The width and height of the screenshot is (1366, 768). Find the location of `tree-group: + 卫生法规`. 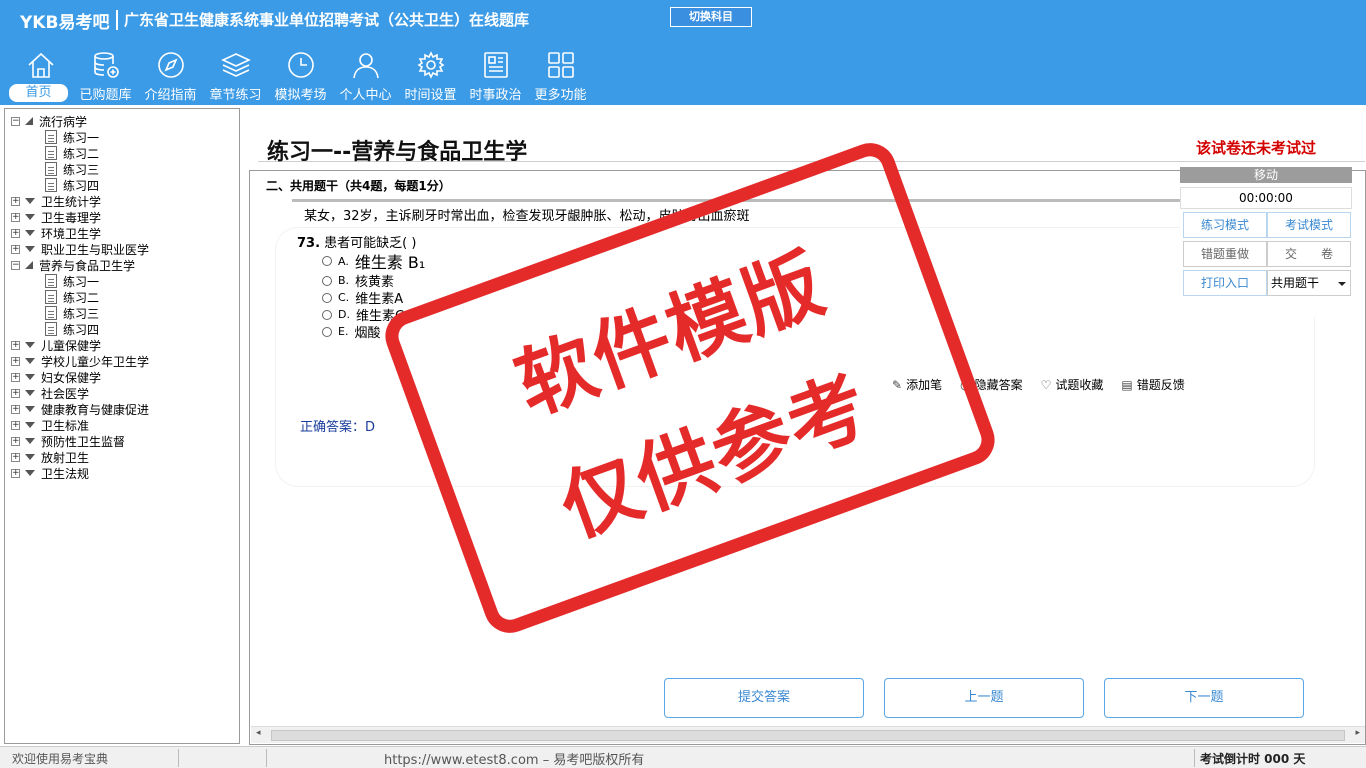

tree-group: + 卫生法规 is located at coordinates (80, 473).